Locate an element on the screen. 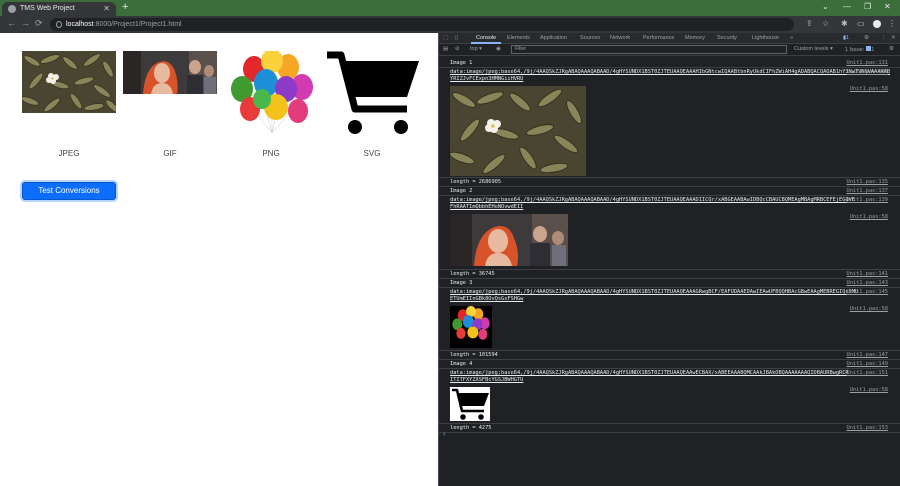 This screenshot has height=486, width=900. reload-button: ⟳ is located at coordinates (39, 23).